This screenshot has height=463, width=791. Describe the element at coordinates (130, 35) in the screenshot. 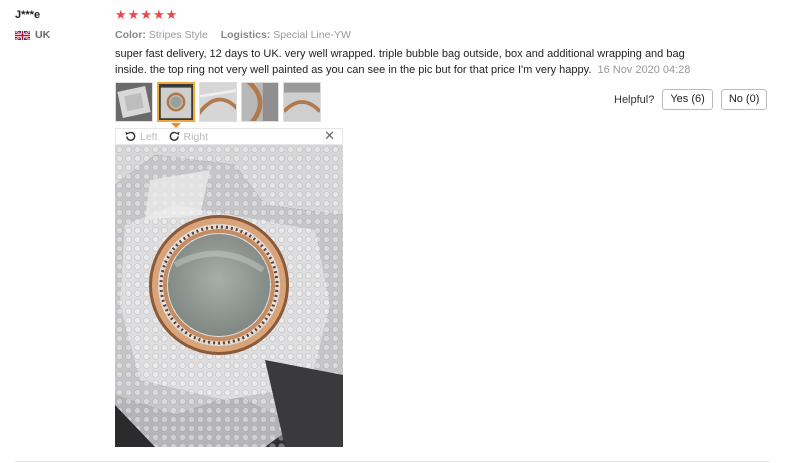

I see `color-label: Color:` at that location.